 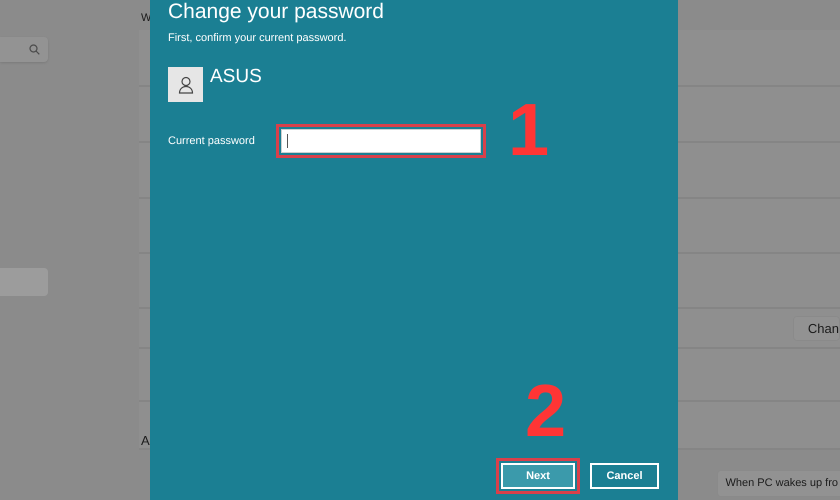 I want to click on user-avatar-icon, so click(x=185, y=84).